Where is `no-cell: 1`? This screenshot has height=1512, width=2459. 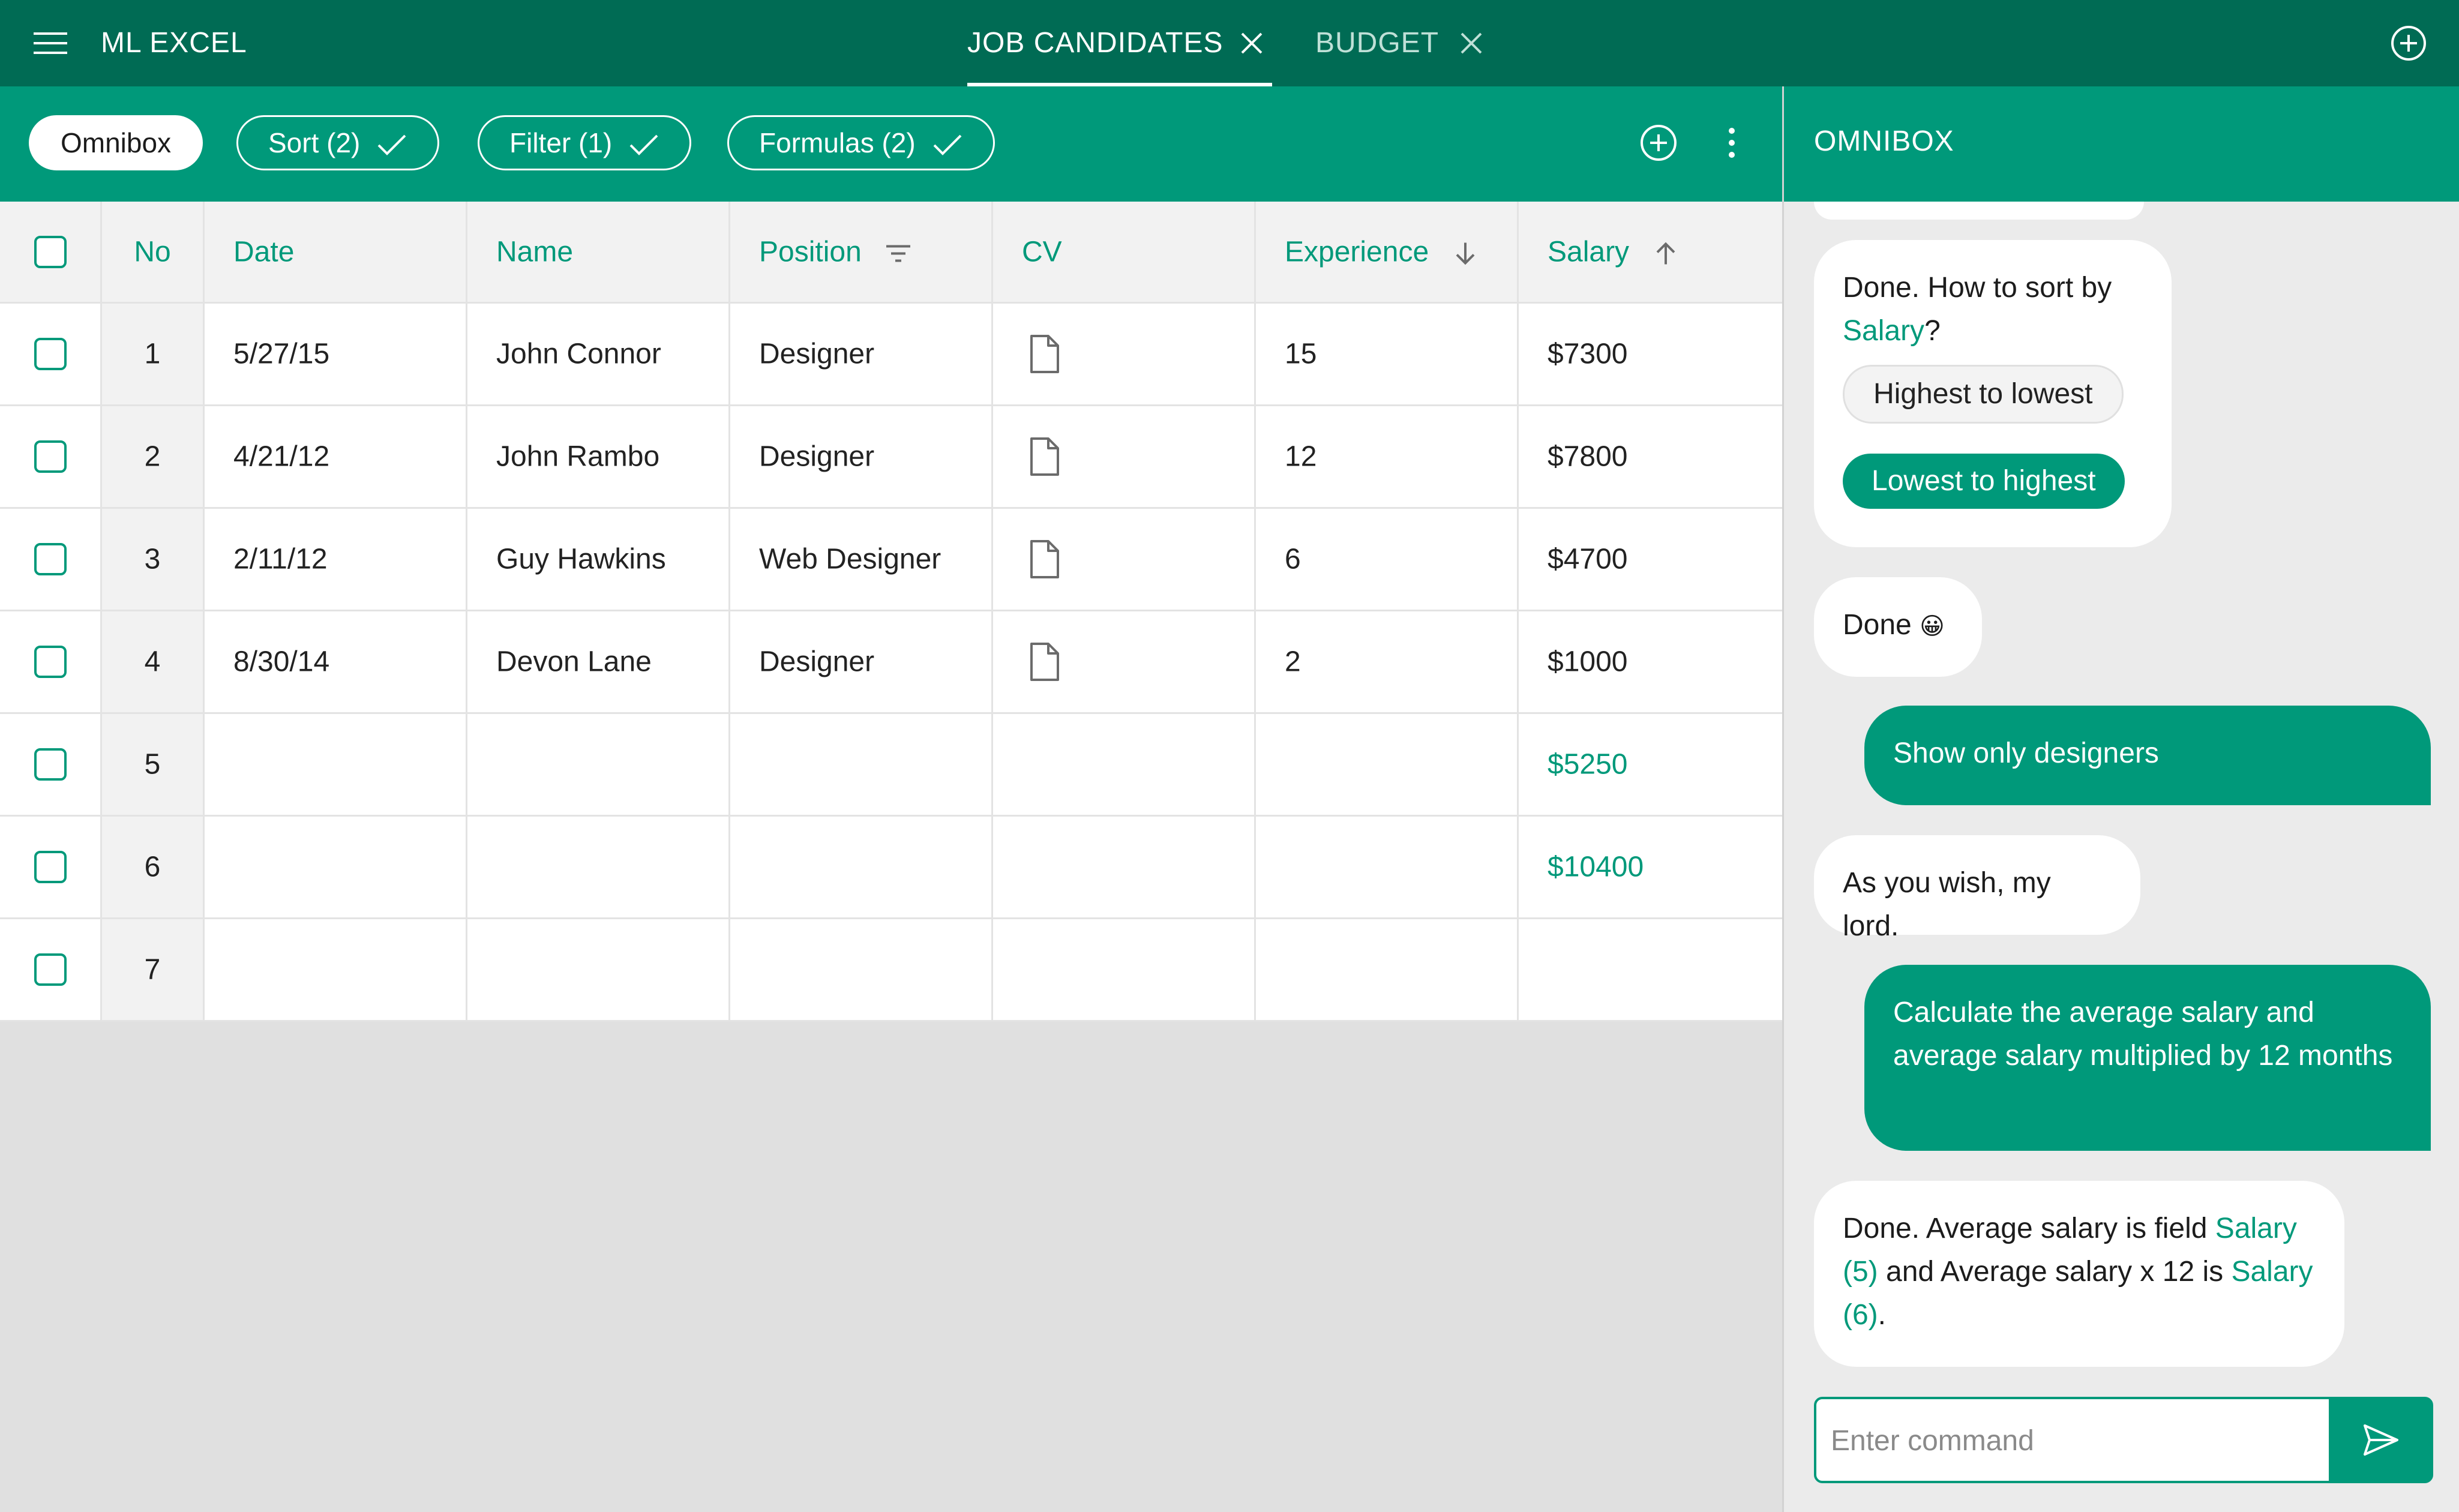
no-cell: 1 is located at coordinates (153, 354).